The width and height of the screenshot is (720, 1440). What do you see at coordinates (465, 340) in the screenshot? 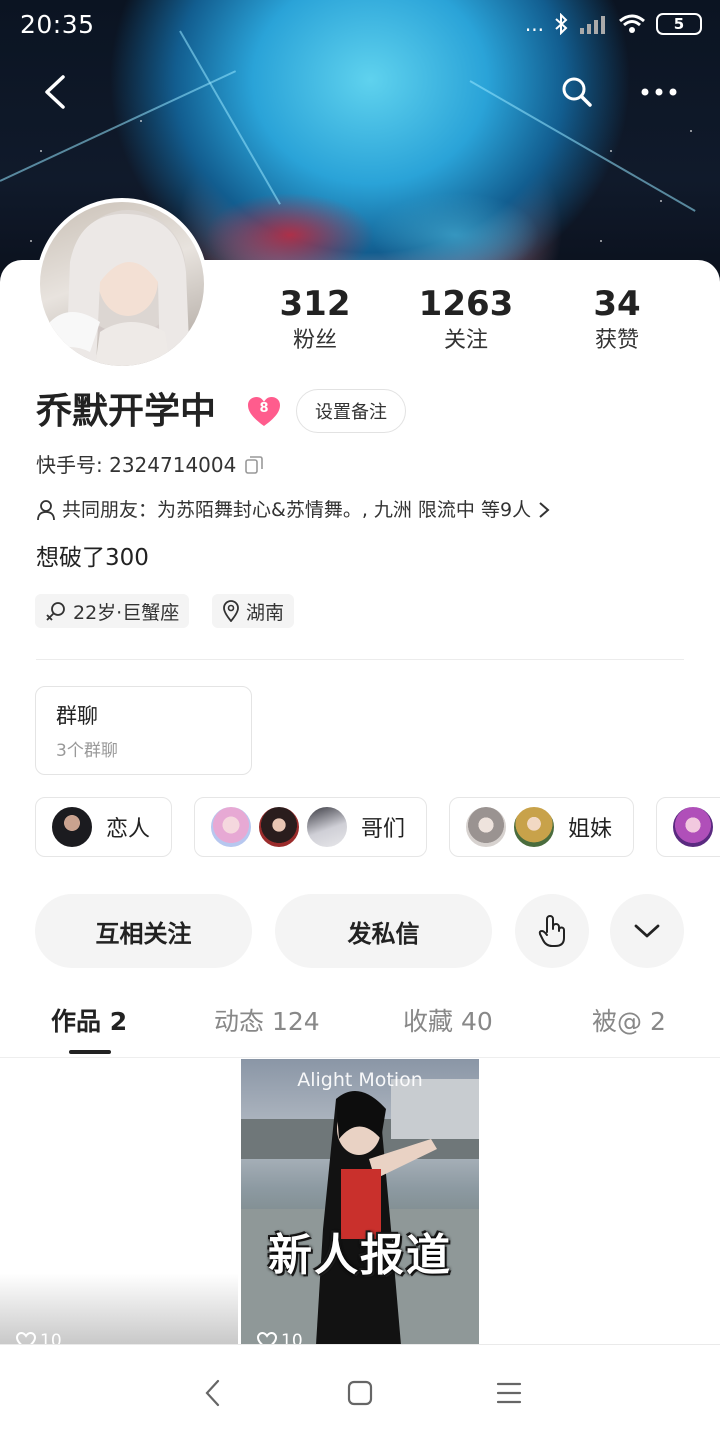
I see `stat-label: 关注` at bounding box center [465, 340].